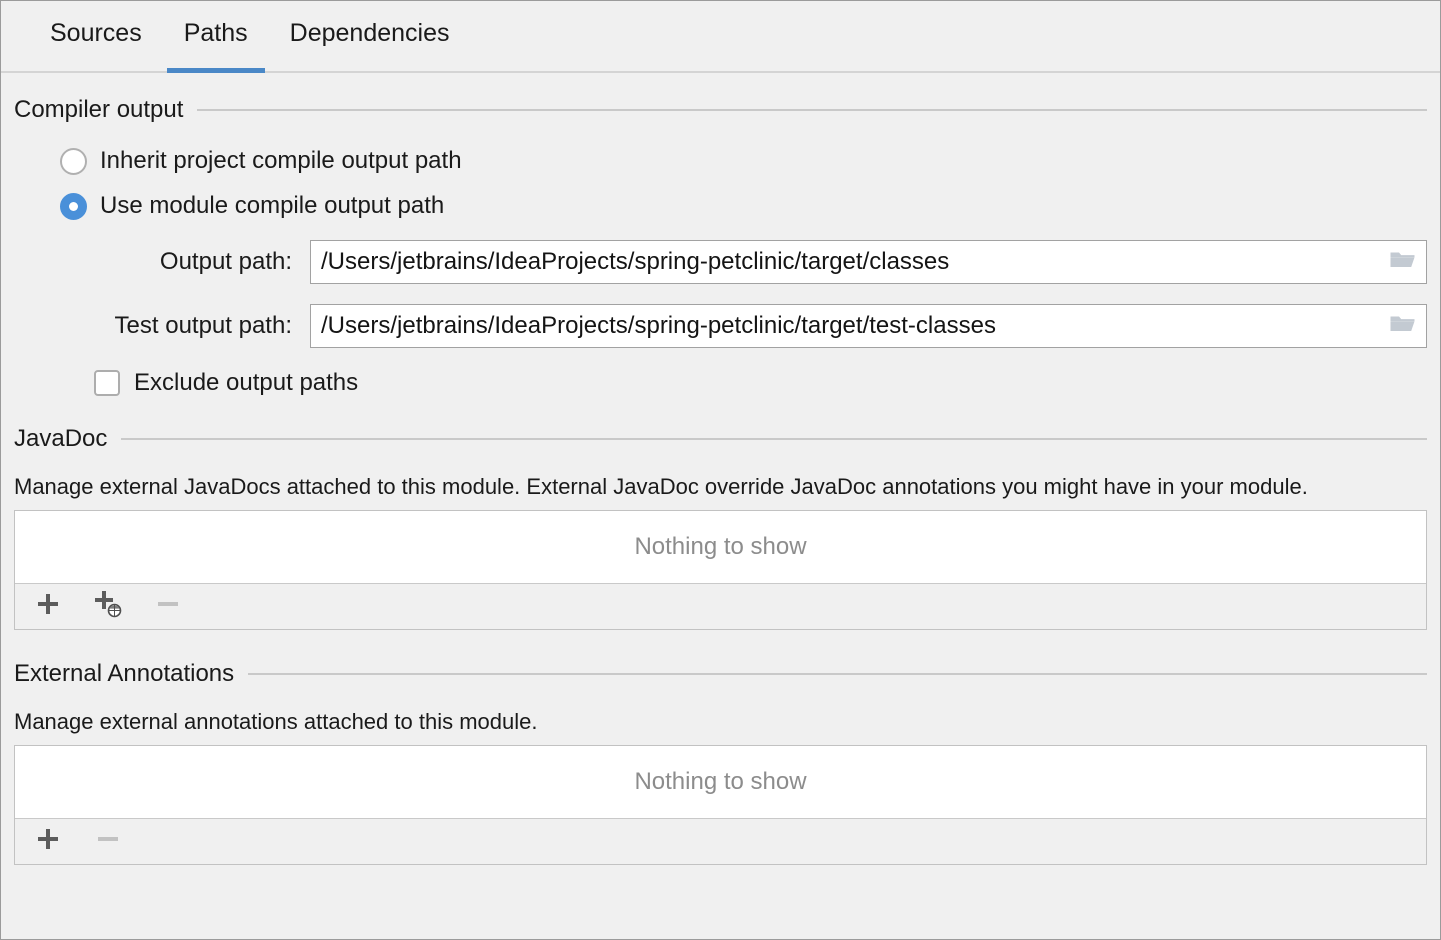 This screenshot has width=1441, height=940. I want to click on tab-dependencies-label: Dependencies, so click(369, 33).